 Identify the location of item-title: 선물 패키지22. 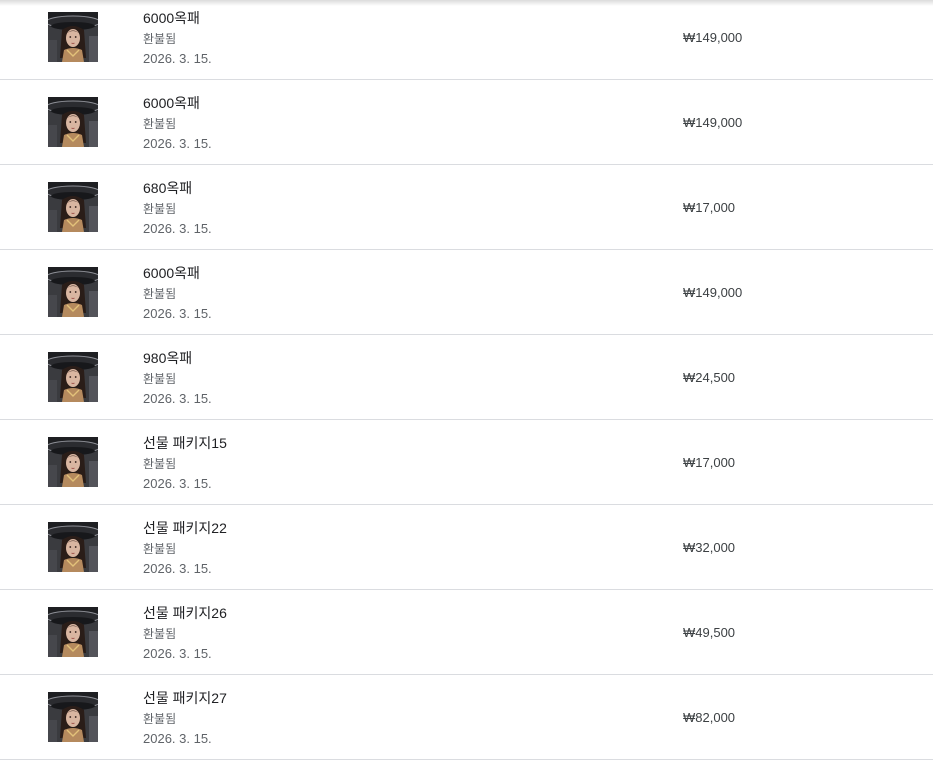
(185, 528).